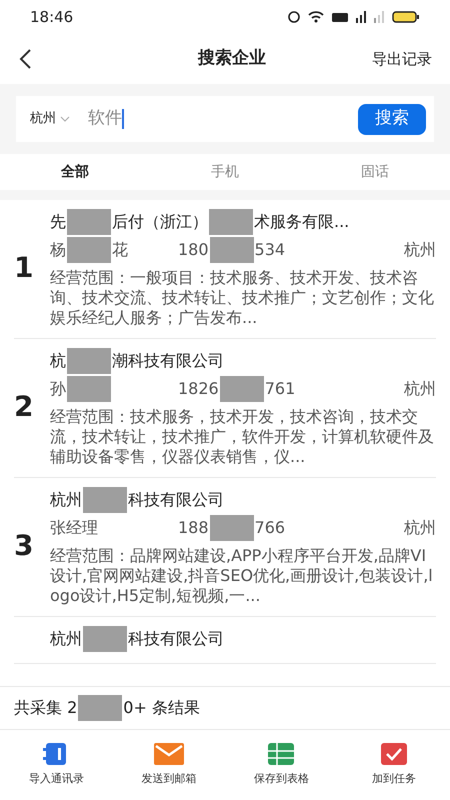 The width and height of the screenshot is (450, 800). I want to click on company-name: 杭, so click(58, 361).